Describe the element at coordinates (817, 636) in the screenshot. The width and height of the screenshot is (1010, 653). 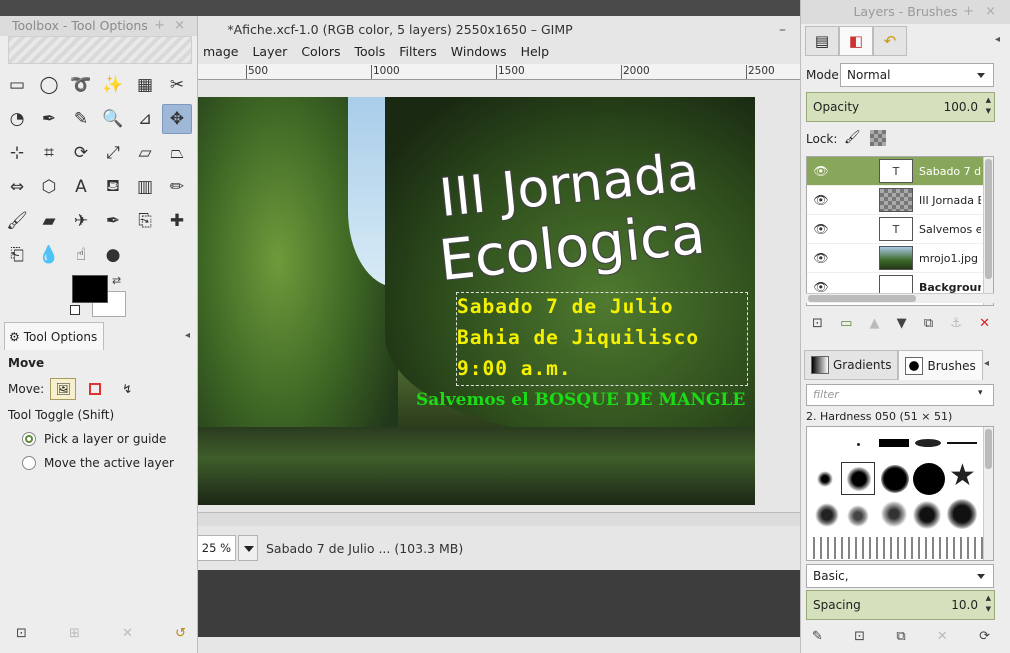
I see `edit-brush-icon: ✎` at that location.